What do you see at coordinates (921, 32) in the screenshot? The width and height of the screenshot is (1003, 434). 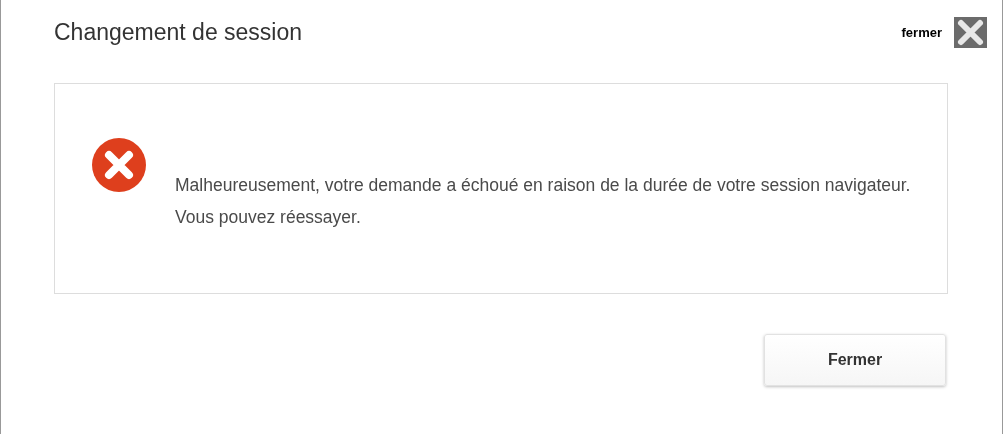 I see `close-link: fermer` at bounding box center [921, 32].